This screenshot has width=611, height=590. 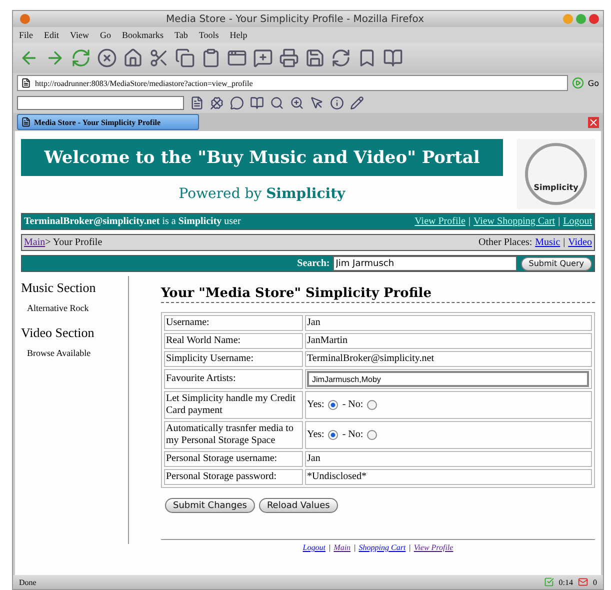 What do you see at coordinates (159, 58) in the screenshot?
I see `cut-icon` at bounding box center [159, 58].